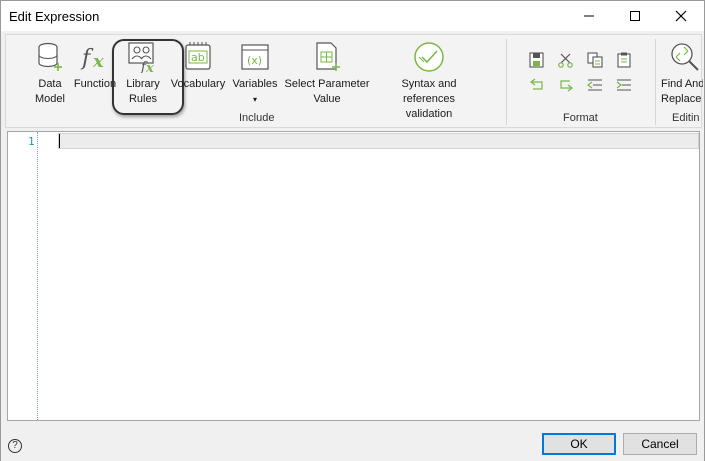 This screenshot has width=705, height=461. Describe the element at coordinates (95, 84) in the screenshot. I see `function-label: Function` at that location.